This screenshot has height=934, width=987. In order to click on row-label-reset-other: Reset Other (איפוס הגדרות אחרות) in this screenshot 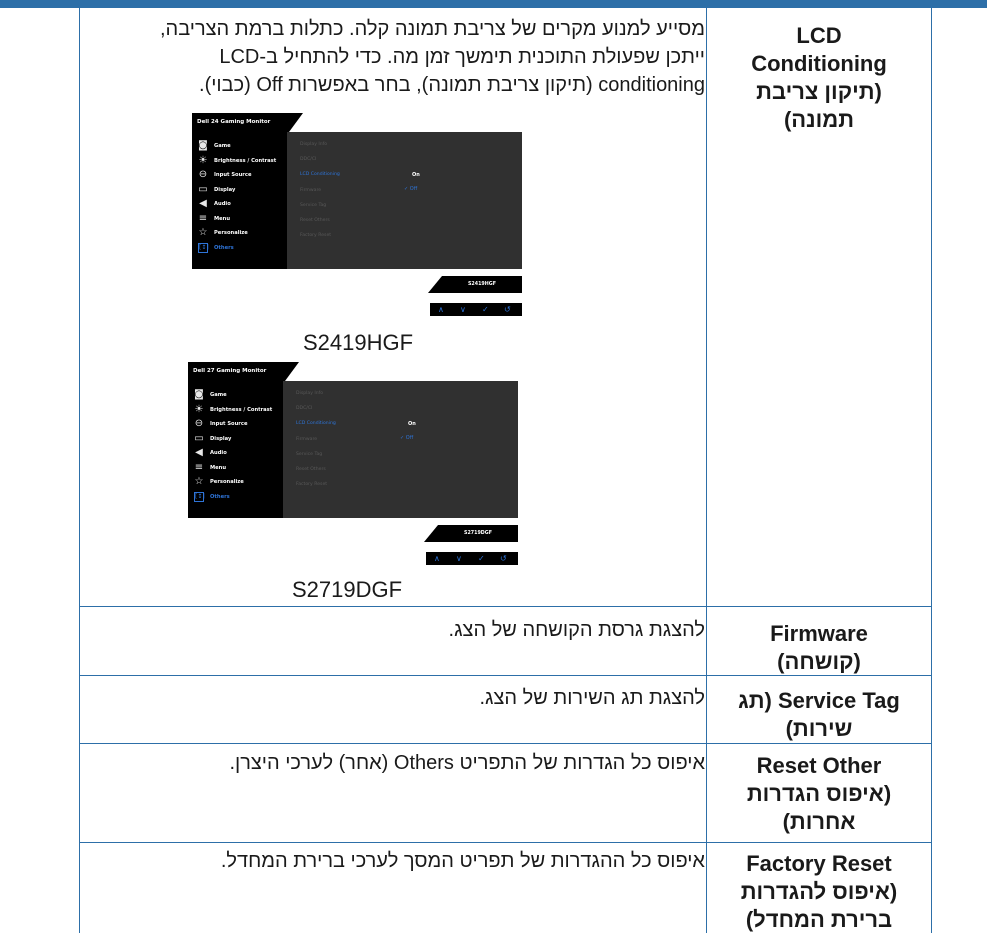, I will do `click(819, 793)`.